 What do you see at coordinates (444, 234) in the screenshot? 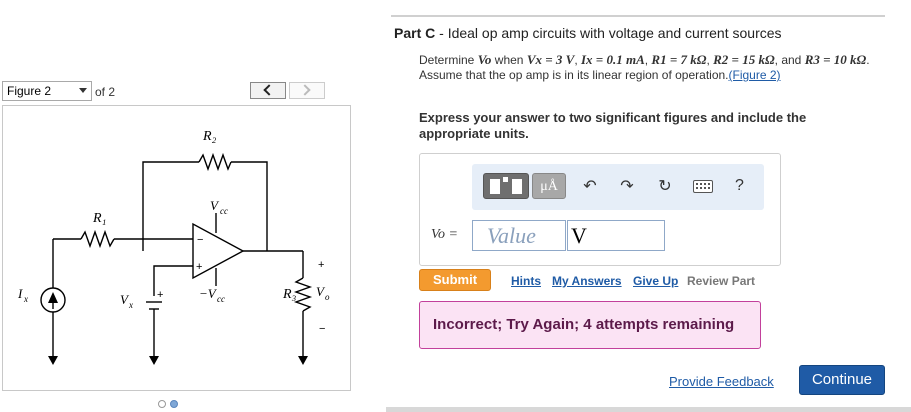
I see `answer-variable-label: Vo =` at bounding box center [444, 234].